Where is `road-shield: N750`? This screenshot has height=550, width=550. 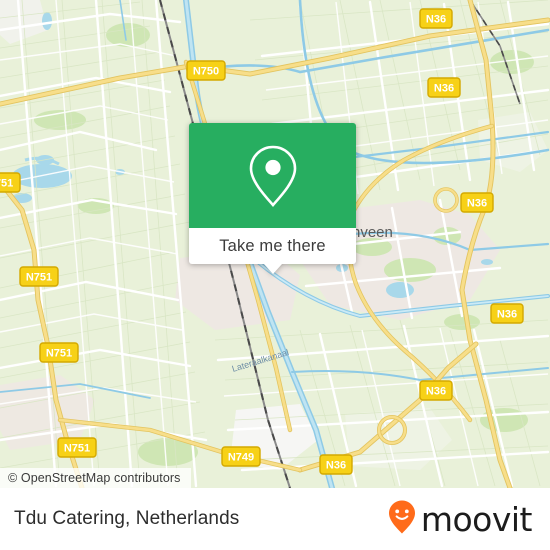
road-shield: N750 is located at coordinates (206, 70).